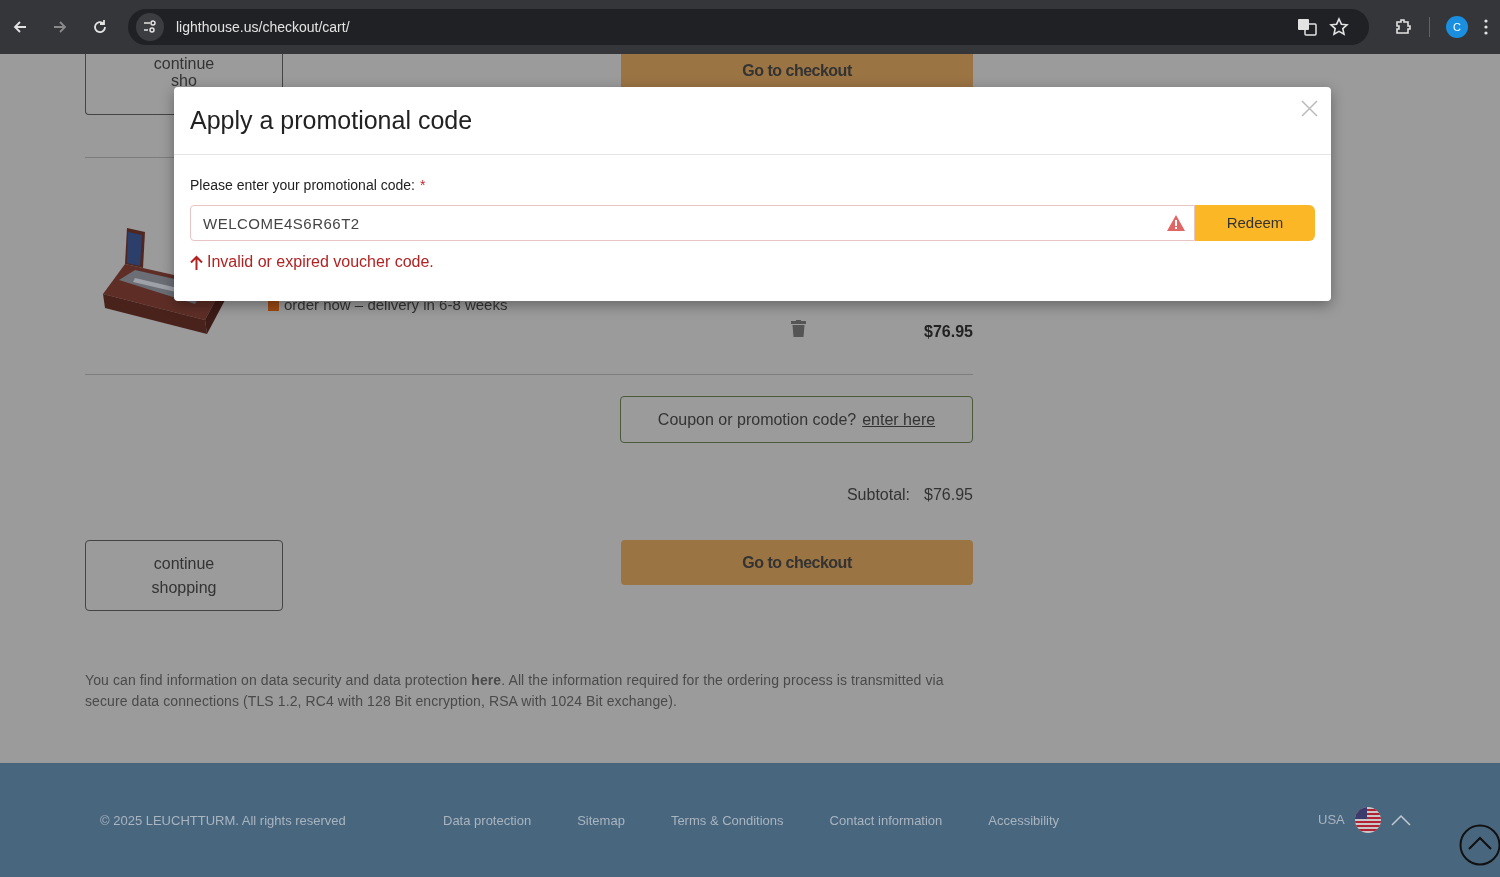 The width and height of the screenshot is (1500, 877). Describe the element at coordinates (1176, 223) in the screenshot. I see `warning-icon` at that location.